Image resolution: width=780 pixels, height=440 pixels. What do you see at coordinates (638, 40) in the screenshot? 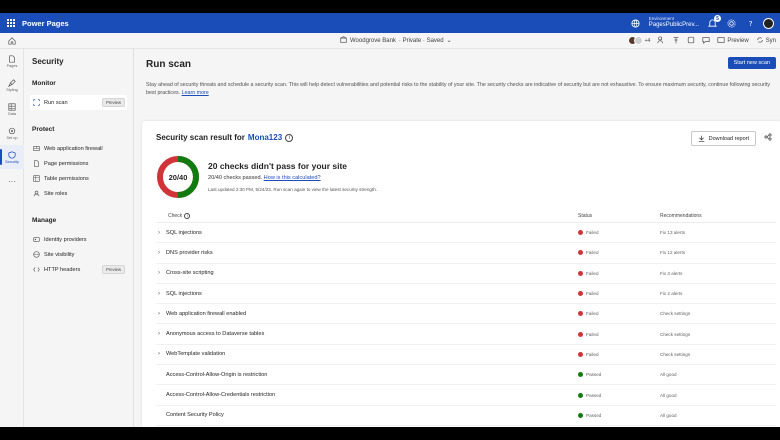
I see `collaborators: +4` at bounding box center [638, 40].